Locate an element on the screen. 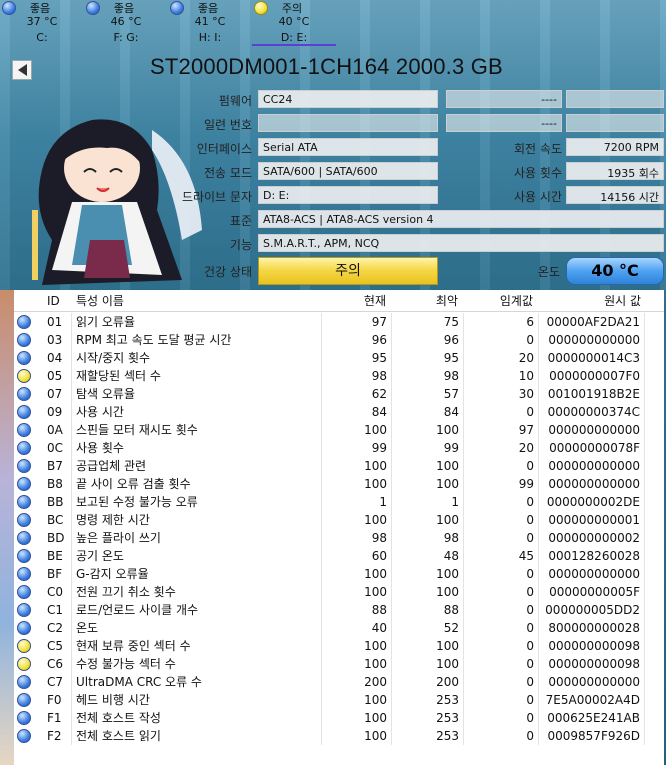 This screenshot has width=666, height=765. attr-name: 사용 시간 is located at coordinates (197, 412).